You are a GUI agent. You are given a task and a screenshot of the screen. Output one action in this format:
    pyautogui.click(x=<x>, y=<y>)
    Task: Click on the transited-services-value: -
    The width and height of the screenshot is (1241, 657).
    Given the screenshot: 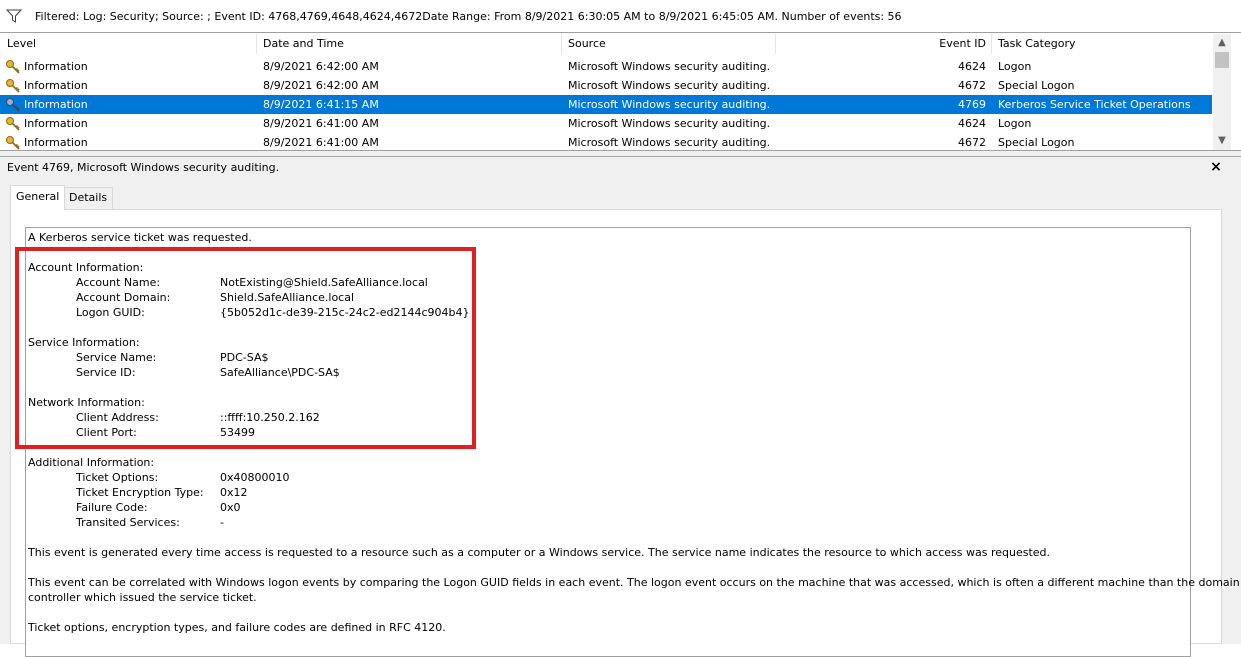 What is the action you would take?
    pyautogui.click(x=222, y=522)
    